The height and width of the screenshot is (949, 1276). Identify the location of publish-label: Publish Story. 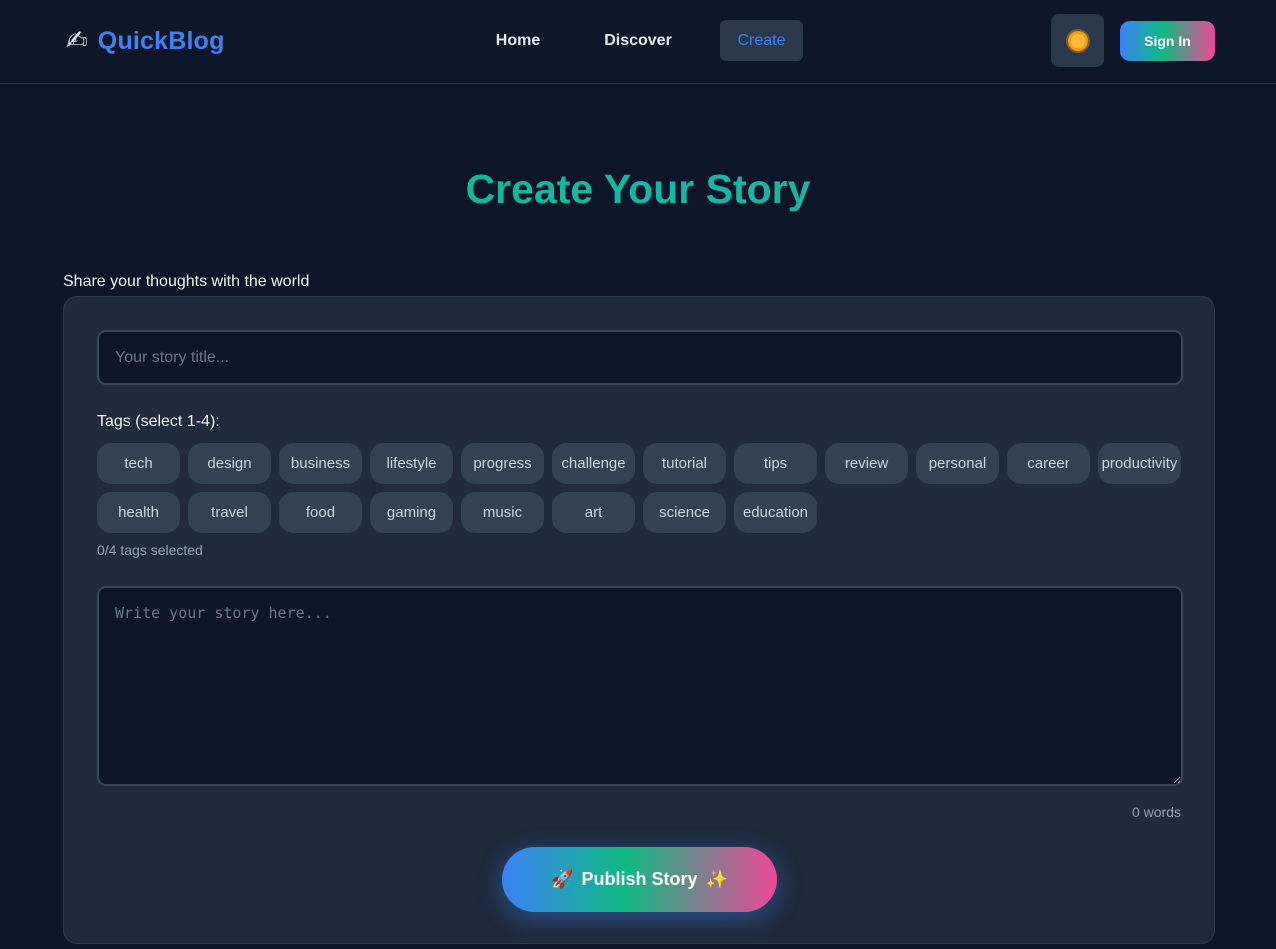
(639, 879).